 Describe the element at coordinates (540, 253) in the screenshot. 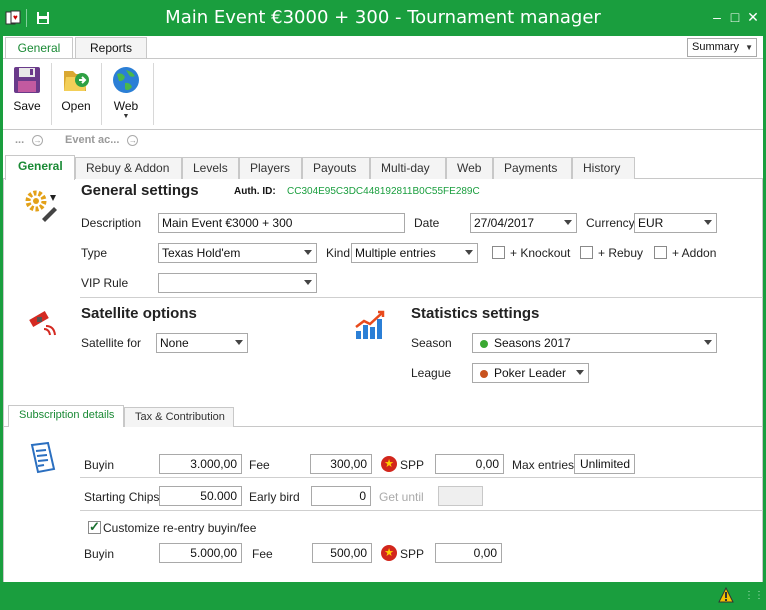

I see `knockout-label: + Knockout` at that location.